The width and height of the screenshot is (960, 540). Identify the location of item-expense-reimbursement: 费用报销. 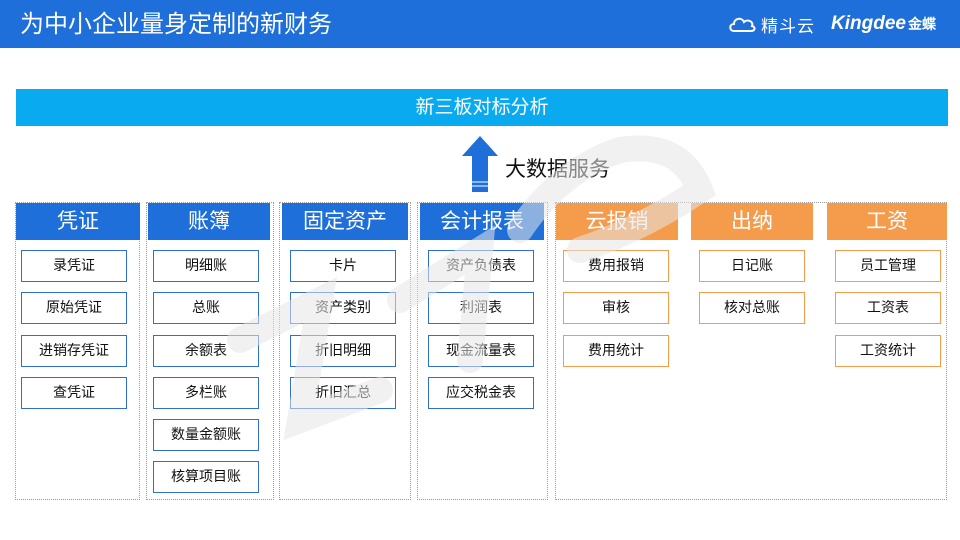
(616, 266).